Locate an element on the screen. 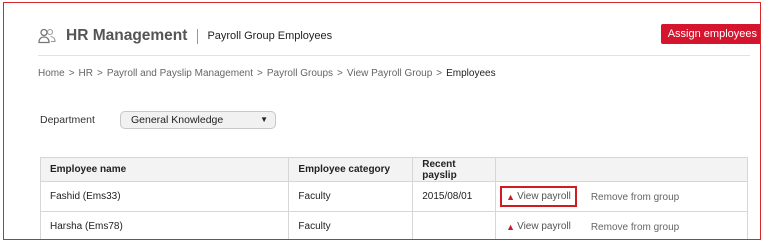 This screenshot has width=768, height=244. page-subtitle: Payroll Group Employees is located at coordinates (270, 36).